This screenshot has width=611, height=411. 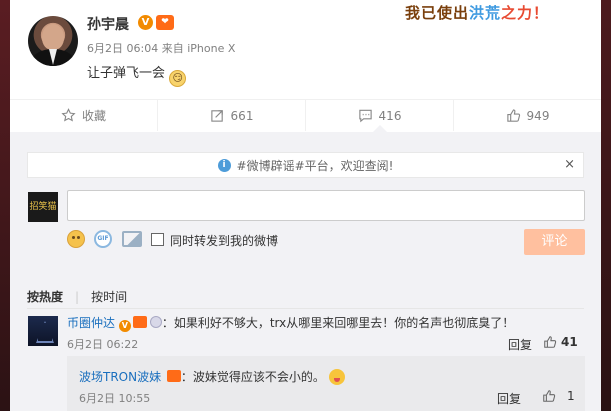 What do you see at coordinates (120, 377) in the screenshot?
I see `sub-reply-author: 波场TRON波妹` at bounding box center [120, 377].